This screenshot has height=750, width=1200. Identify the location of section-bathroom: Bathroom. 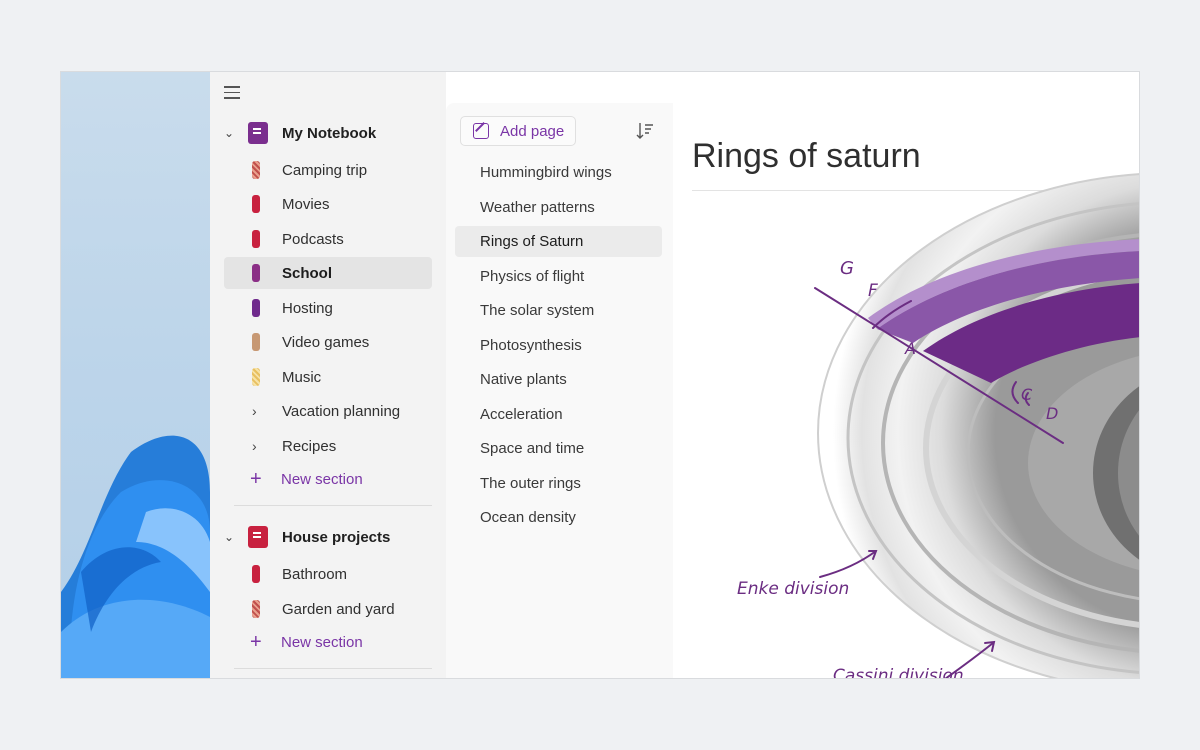
(328, 574).